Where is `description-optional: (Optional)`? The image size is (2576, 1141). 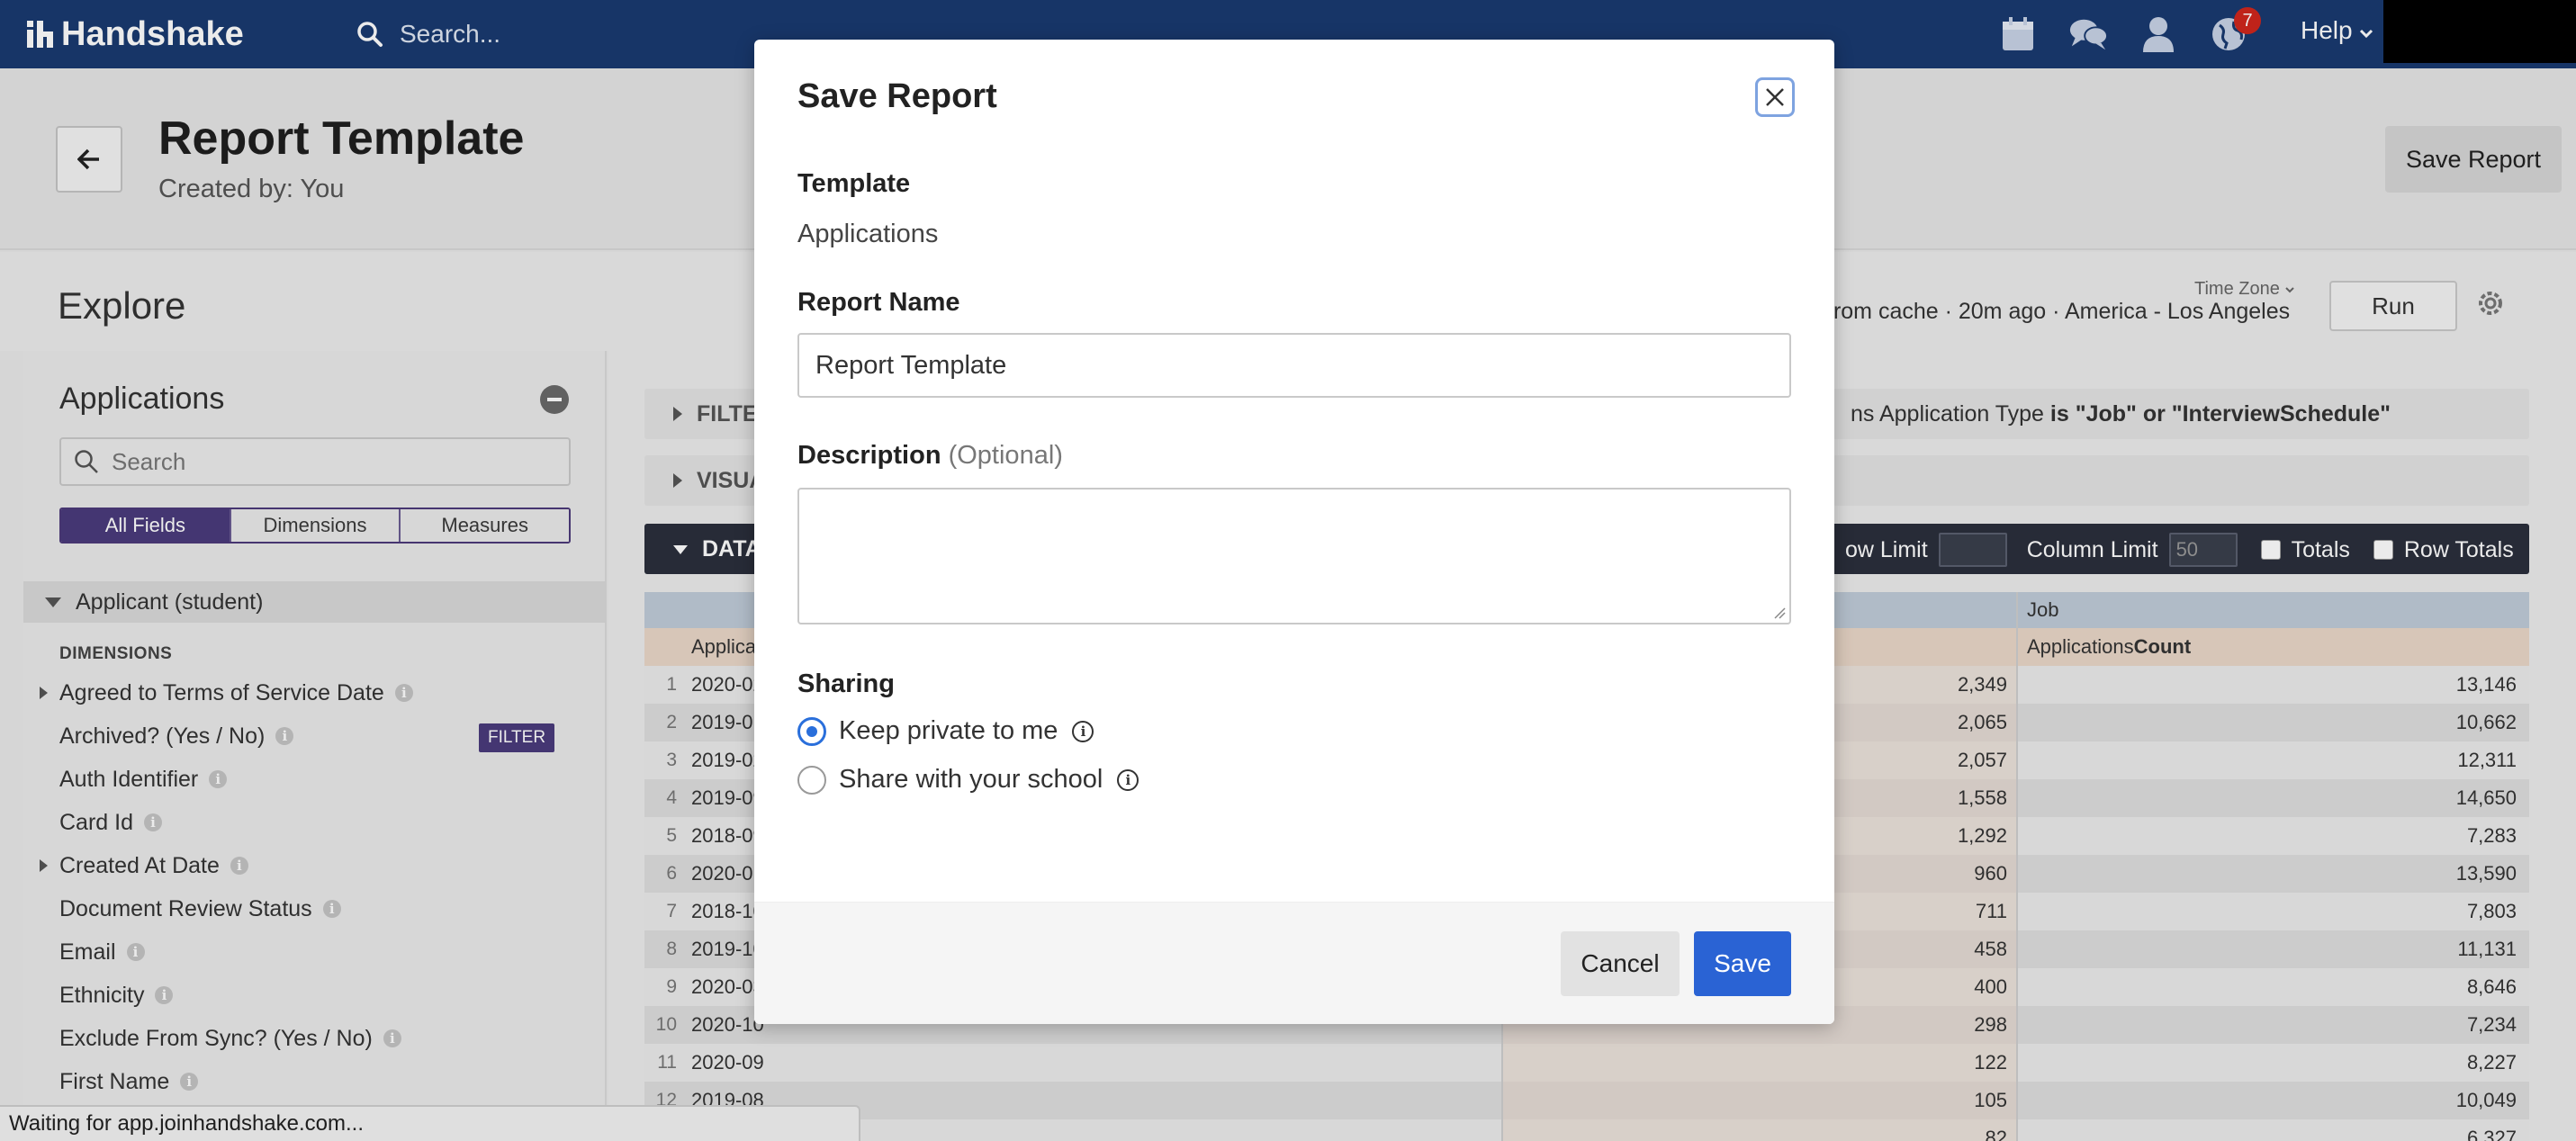 description-optional: (Optional) is located at coordinates (1006, 455).